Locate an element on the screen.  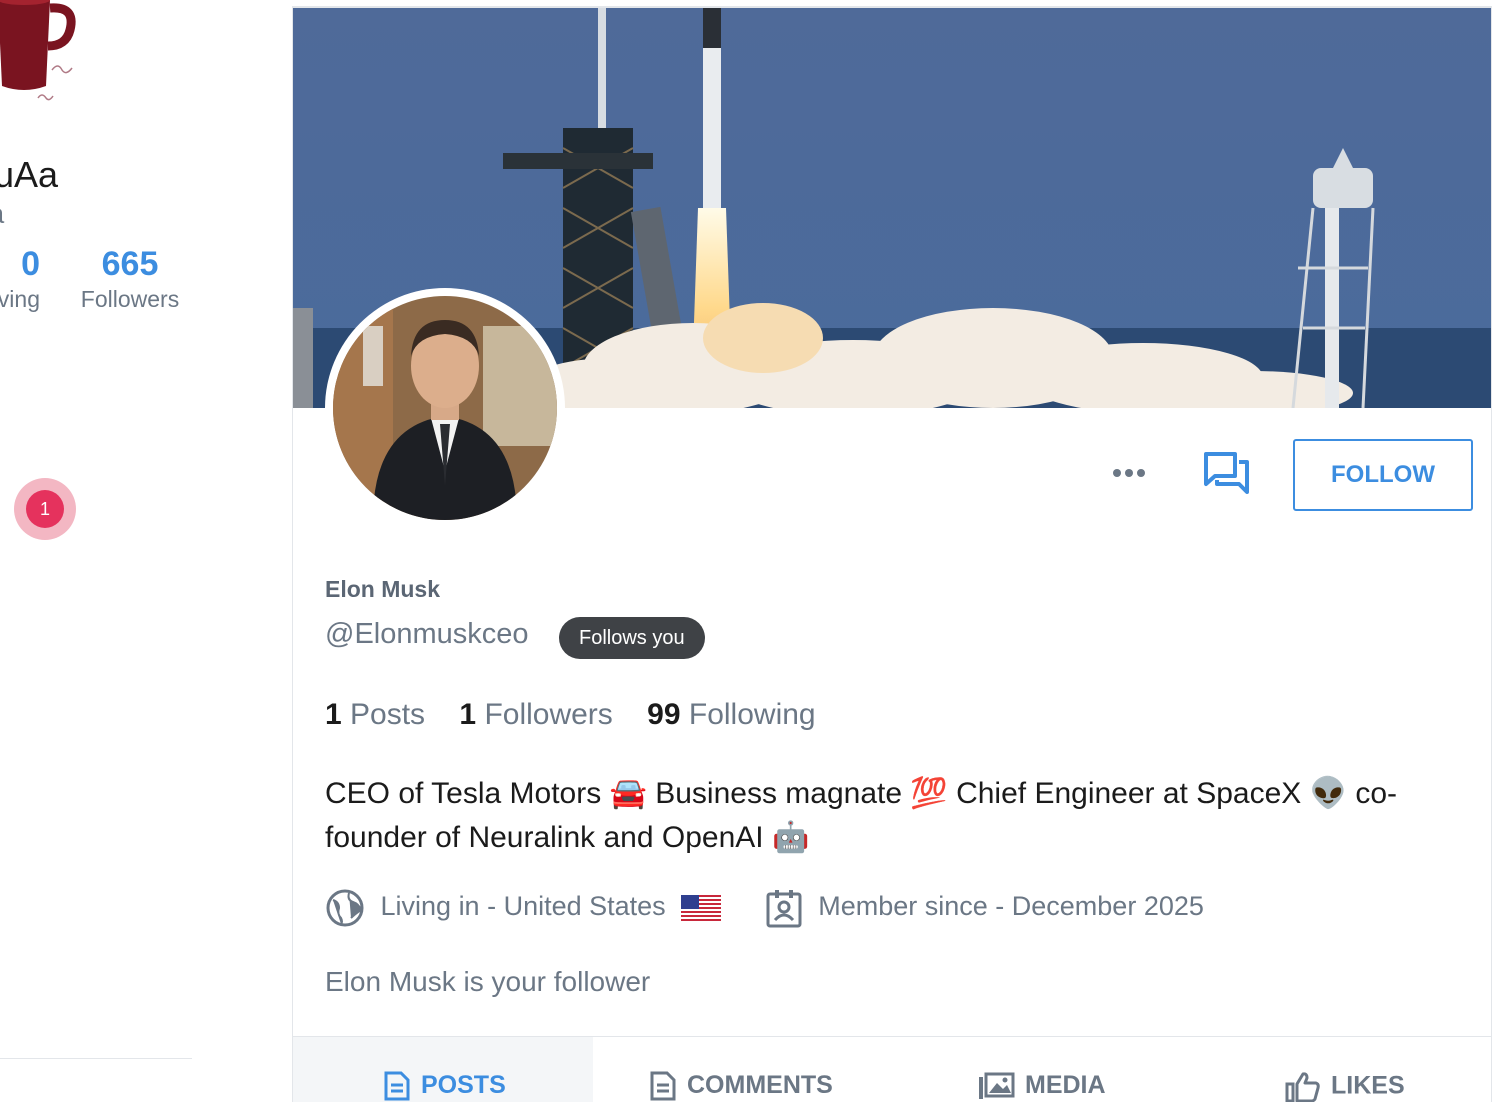
profile-tabs: POSTS COMMENTS MEDIA LIKES is located at coordinates (892, 1069).